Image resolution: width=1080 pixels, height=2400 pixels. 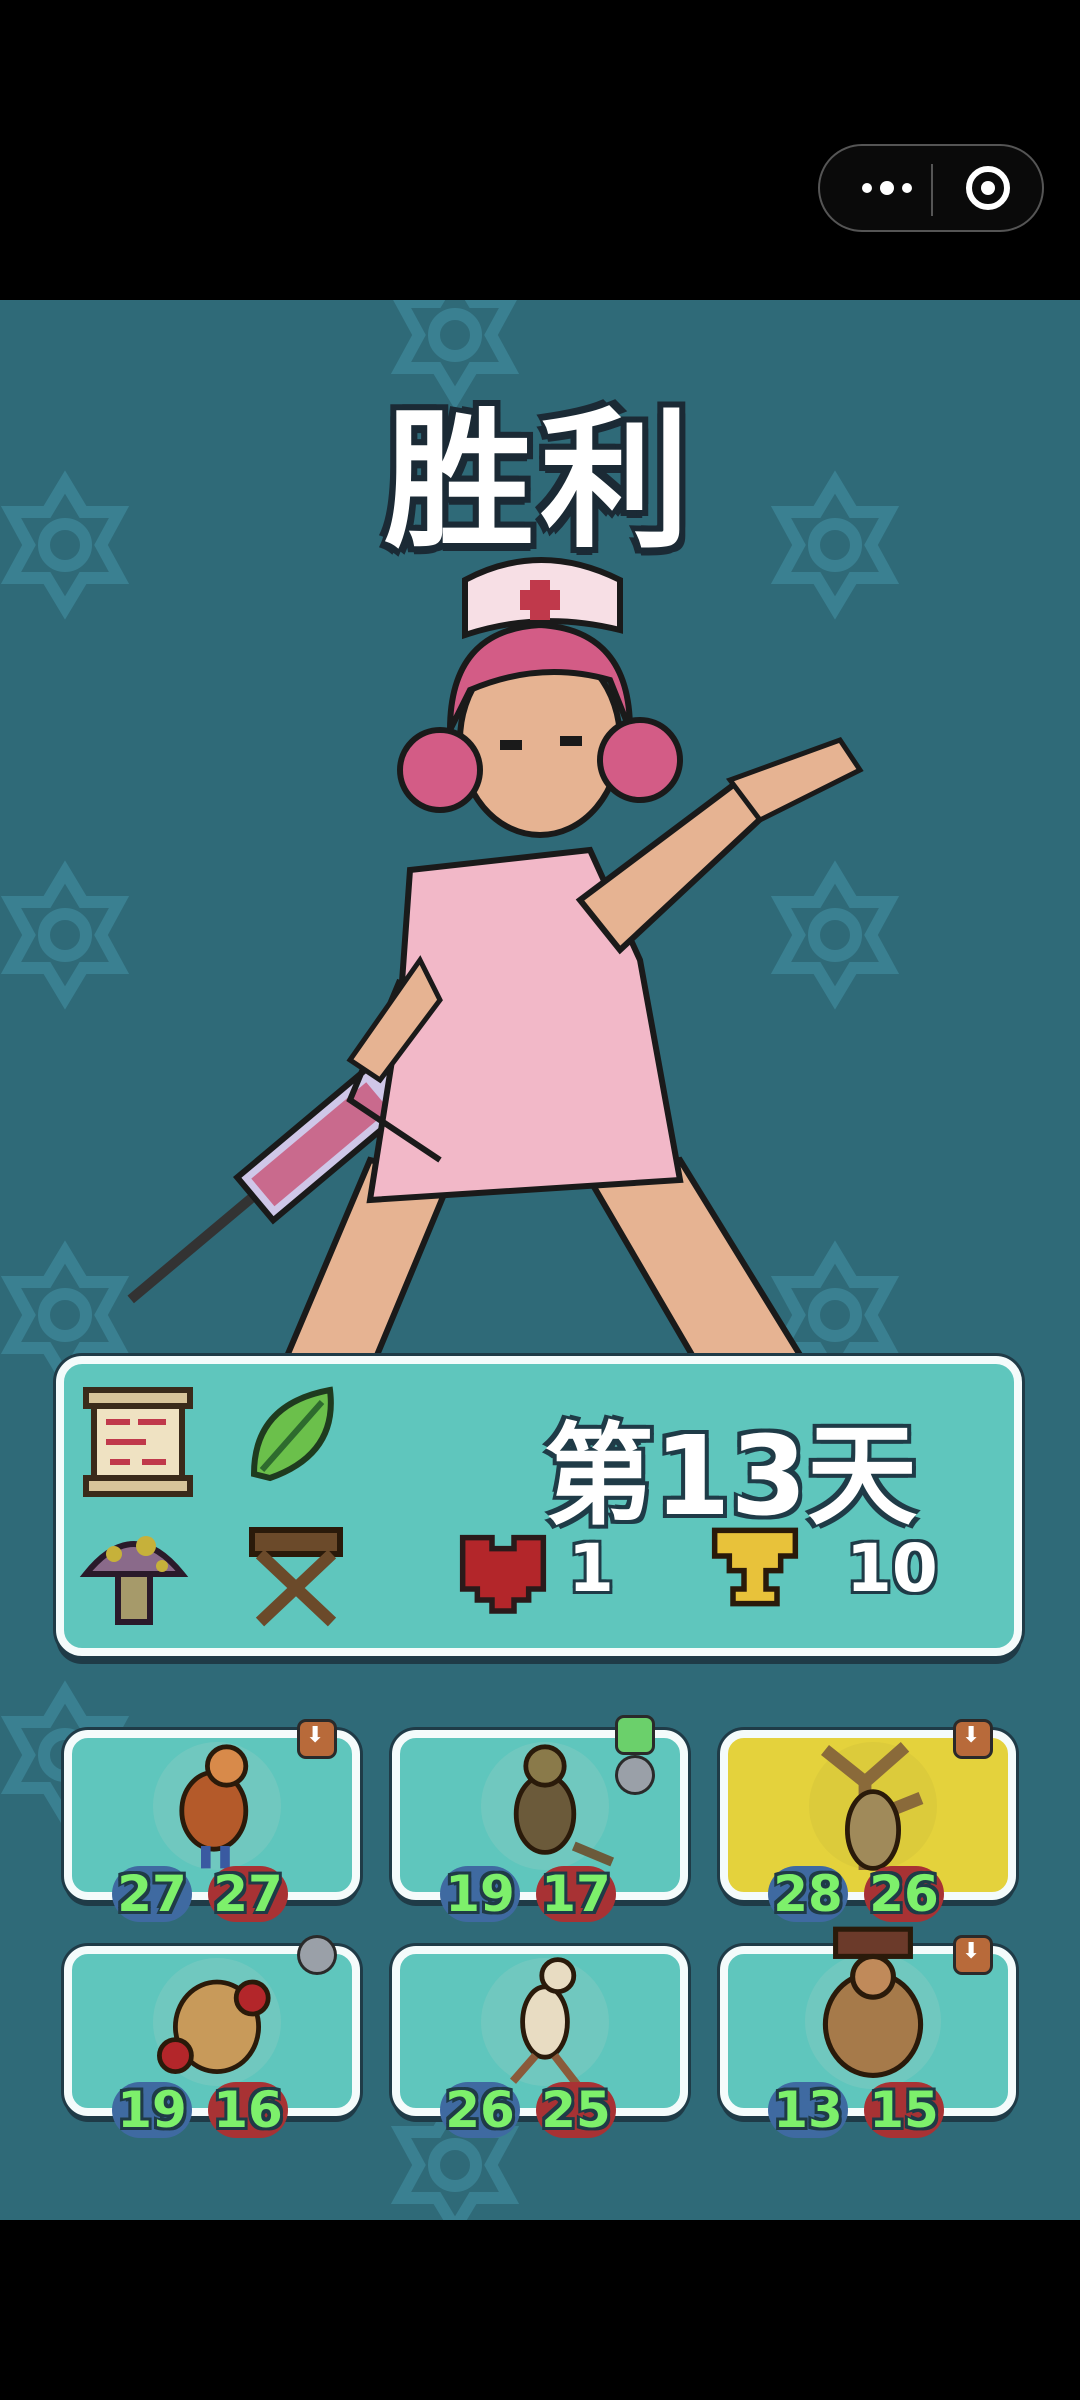 What do you see at coordinates (296, 1574) in the screenshot?
I see `stool-icon` at bounding box center [296, 1574].